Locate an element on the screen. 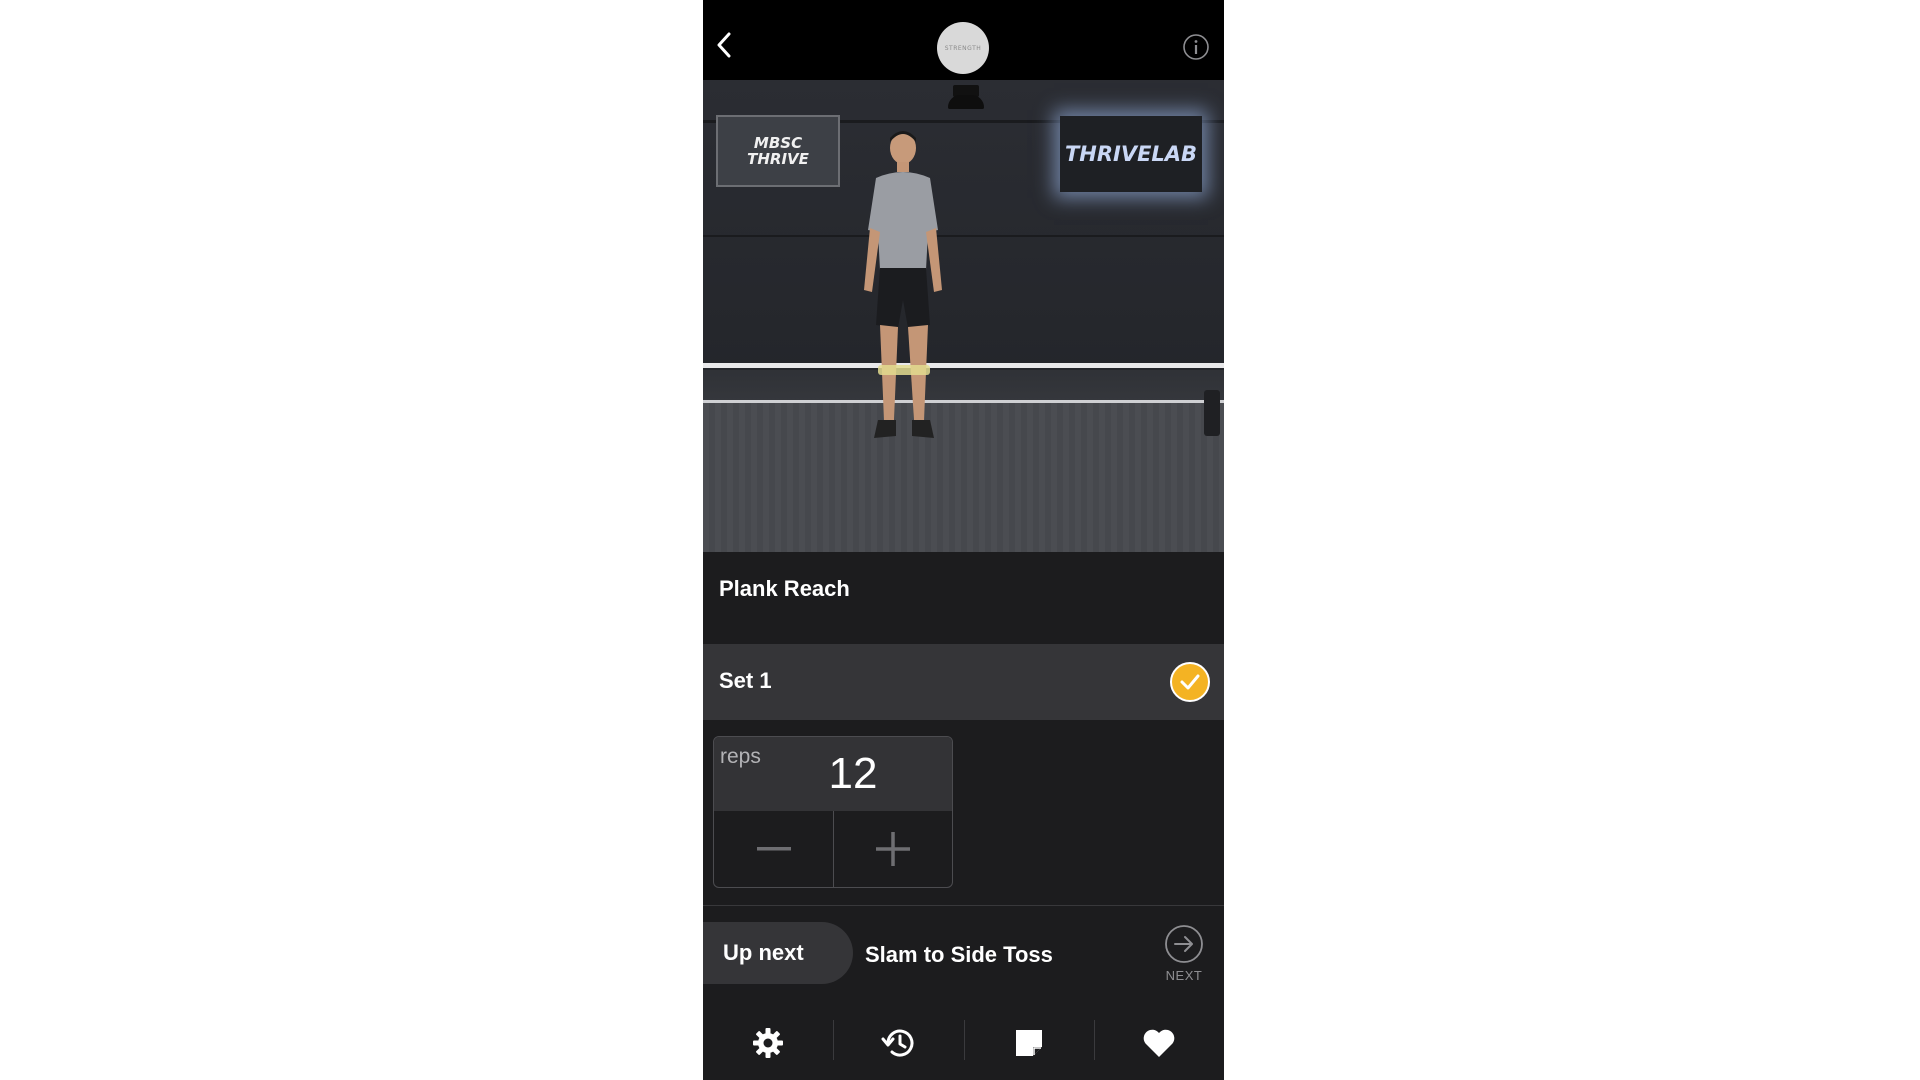 This screenshot has height=1080, width=1920. reps-stepper: reps 12 is located at coordinates (833, 812).